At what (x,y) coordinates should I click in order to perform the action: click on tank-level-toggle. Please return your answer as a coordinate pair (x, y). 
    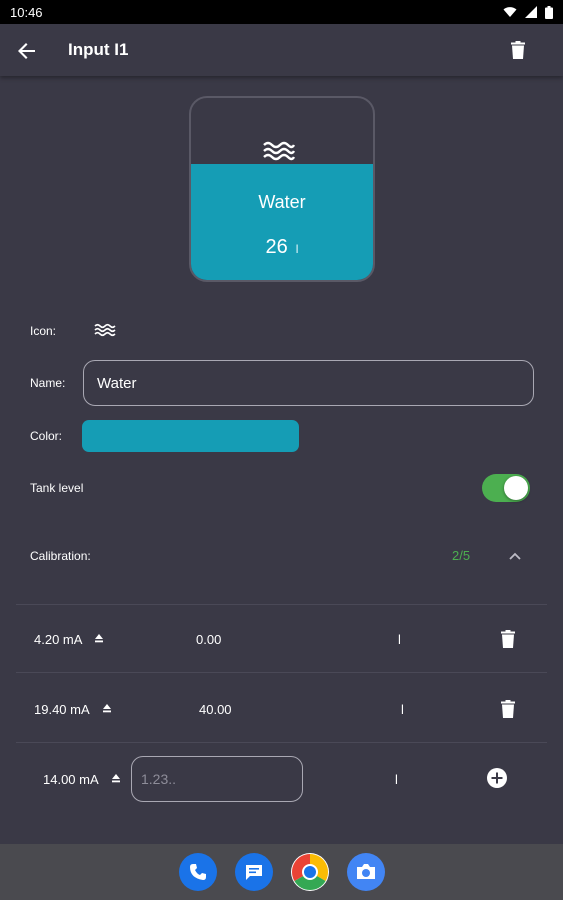
    Looking at the image, I should click on (506, 488).